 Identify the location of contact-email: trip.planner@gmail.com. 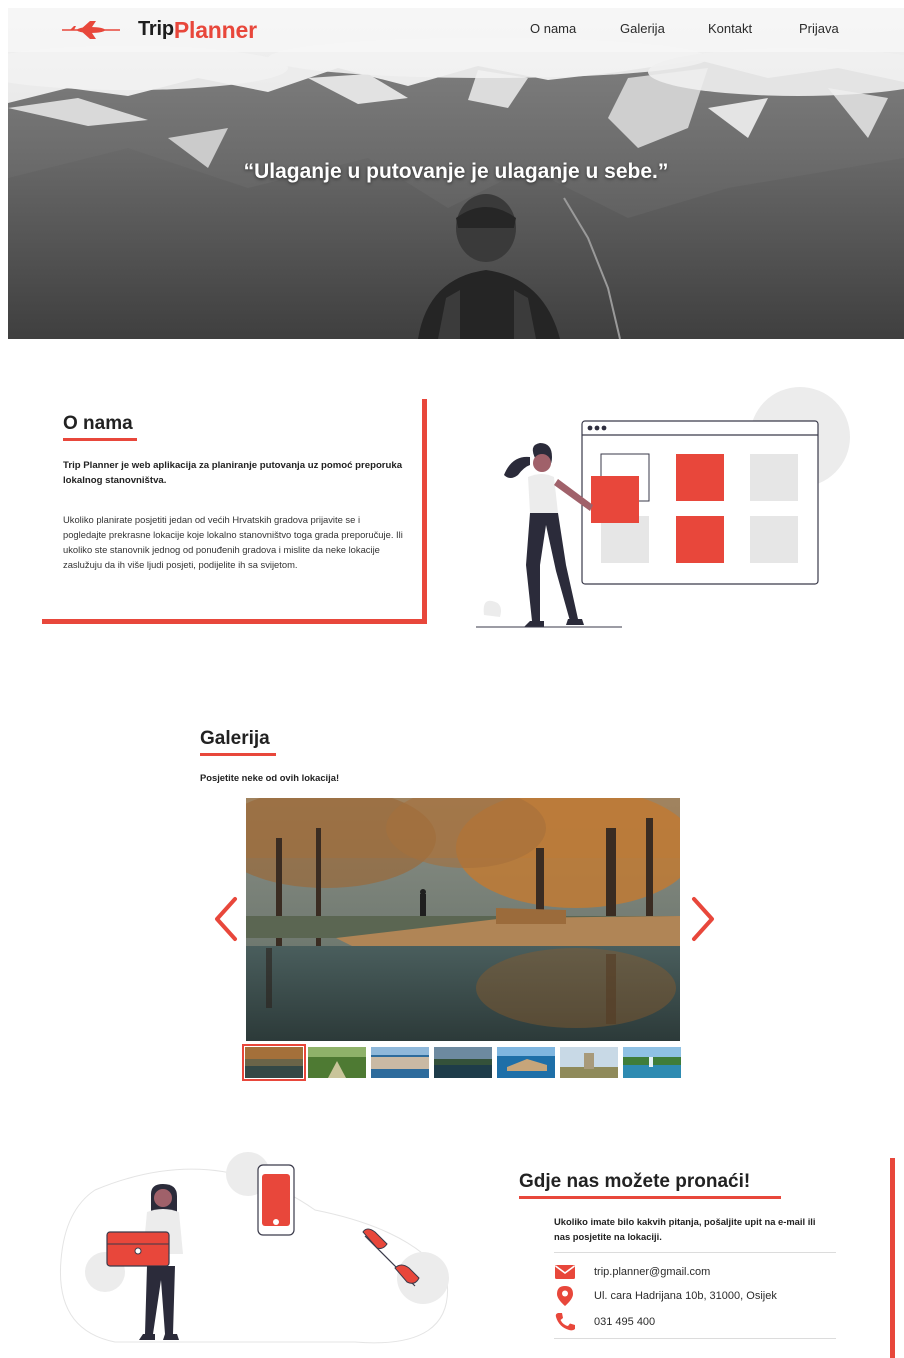
(652, 1272).